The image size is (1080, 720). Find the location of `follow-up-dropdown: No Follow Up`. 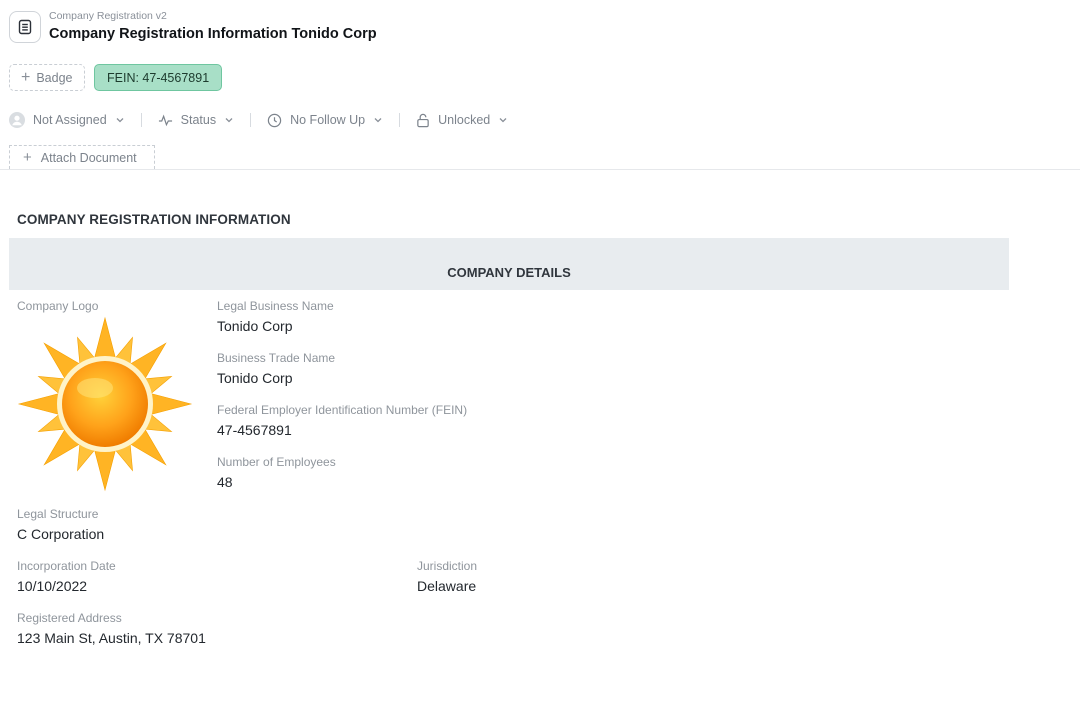

follow-up-dropdown: No Follow Up is located at coordinates (325, 120).